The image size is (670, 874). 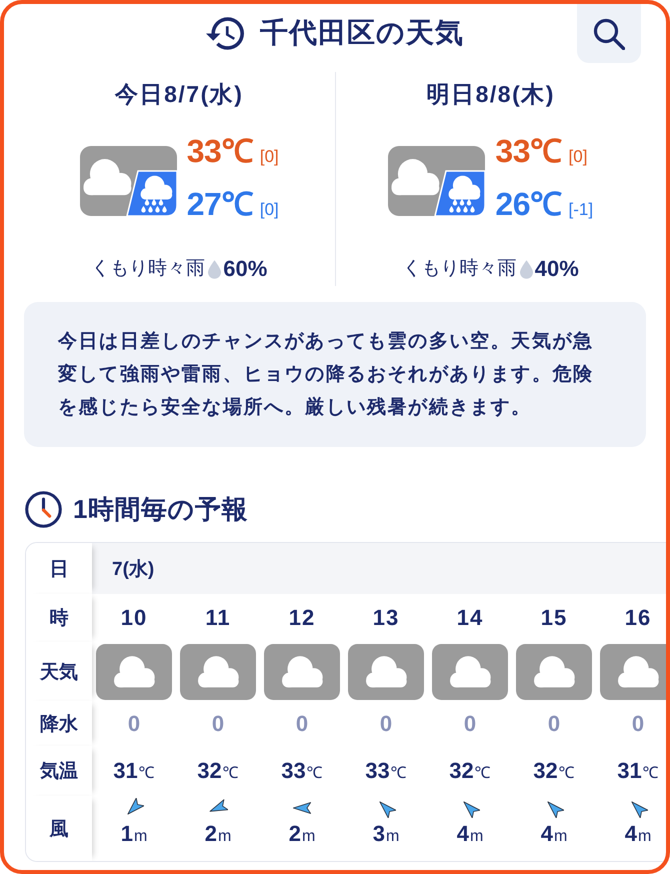 What do you see at coordinates (160, 509) in the screenshot?
I see `section-title: 1時間毎の予報` at bounding box center [160, 509].